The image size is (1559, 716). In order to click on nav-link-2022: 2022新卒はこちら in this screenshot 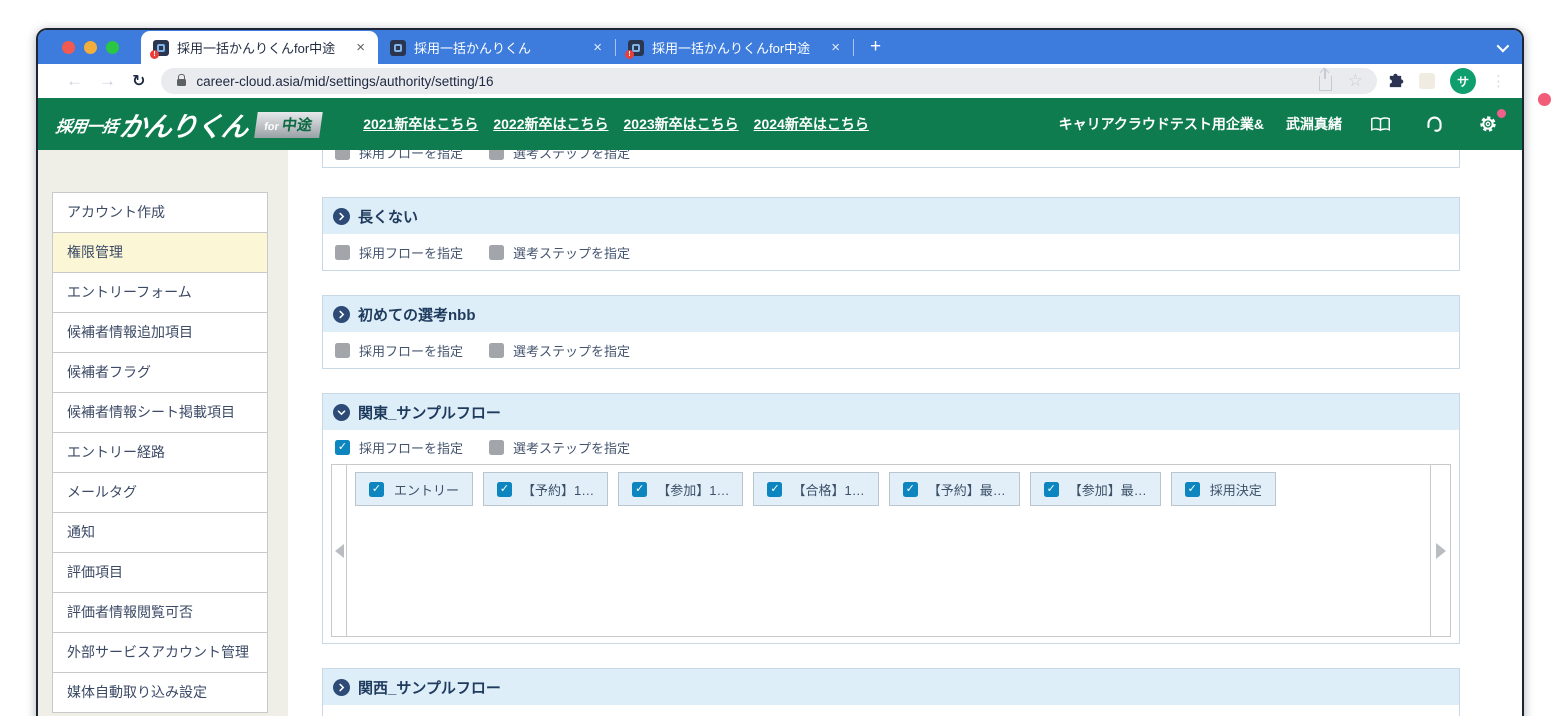, I will do `click(550, 124)`.